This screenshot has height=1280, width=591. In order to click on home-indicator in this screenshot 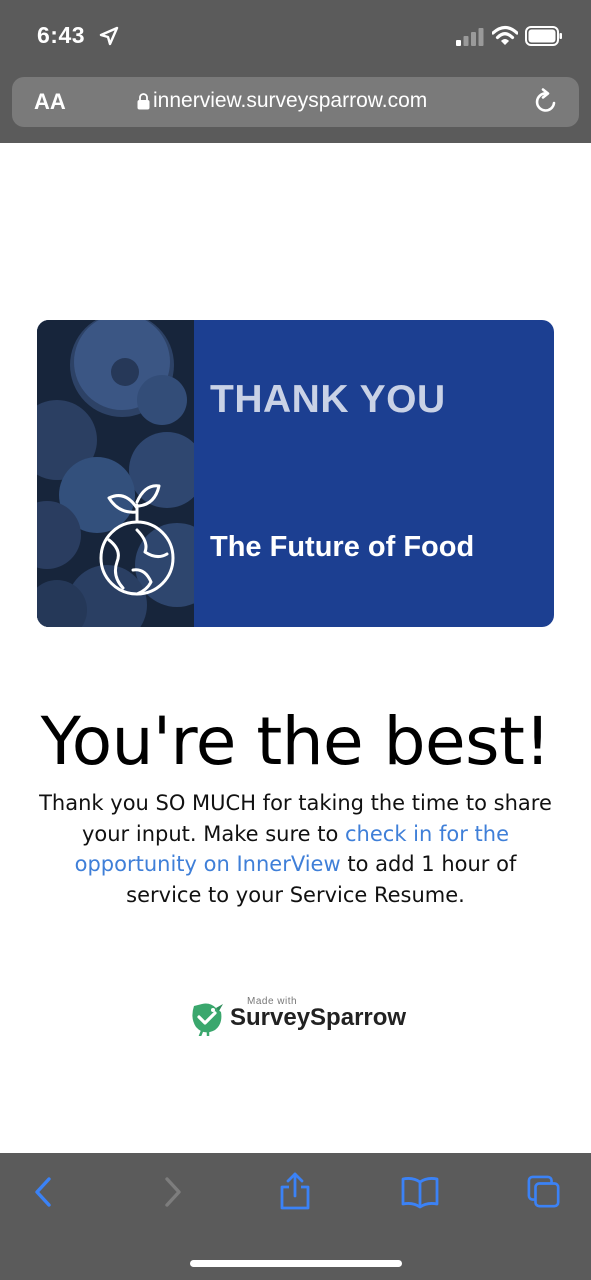, I will do `click(296, 1263)`.